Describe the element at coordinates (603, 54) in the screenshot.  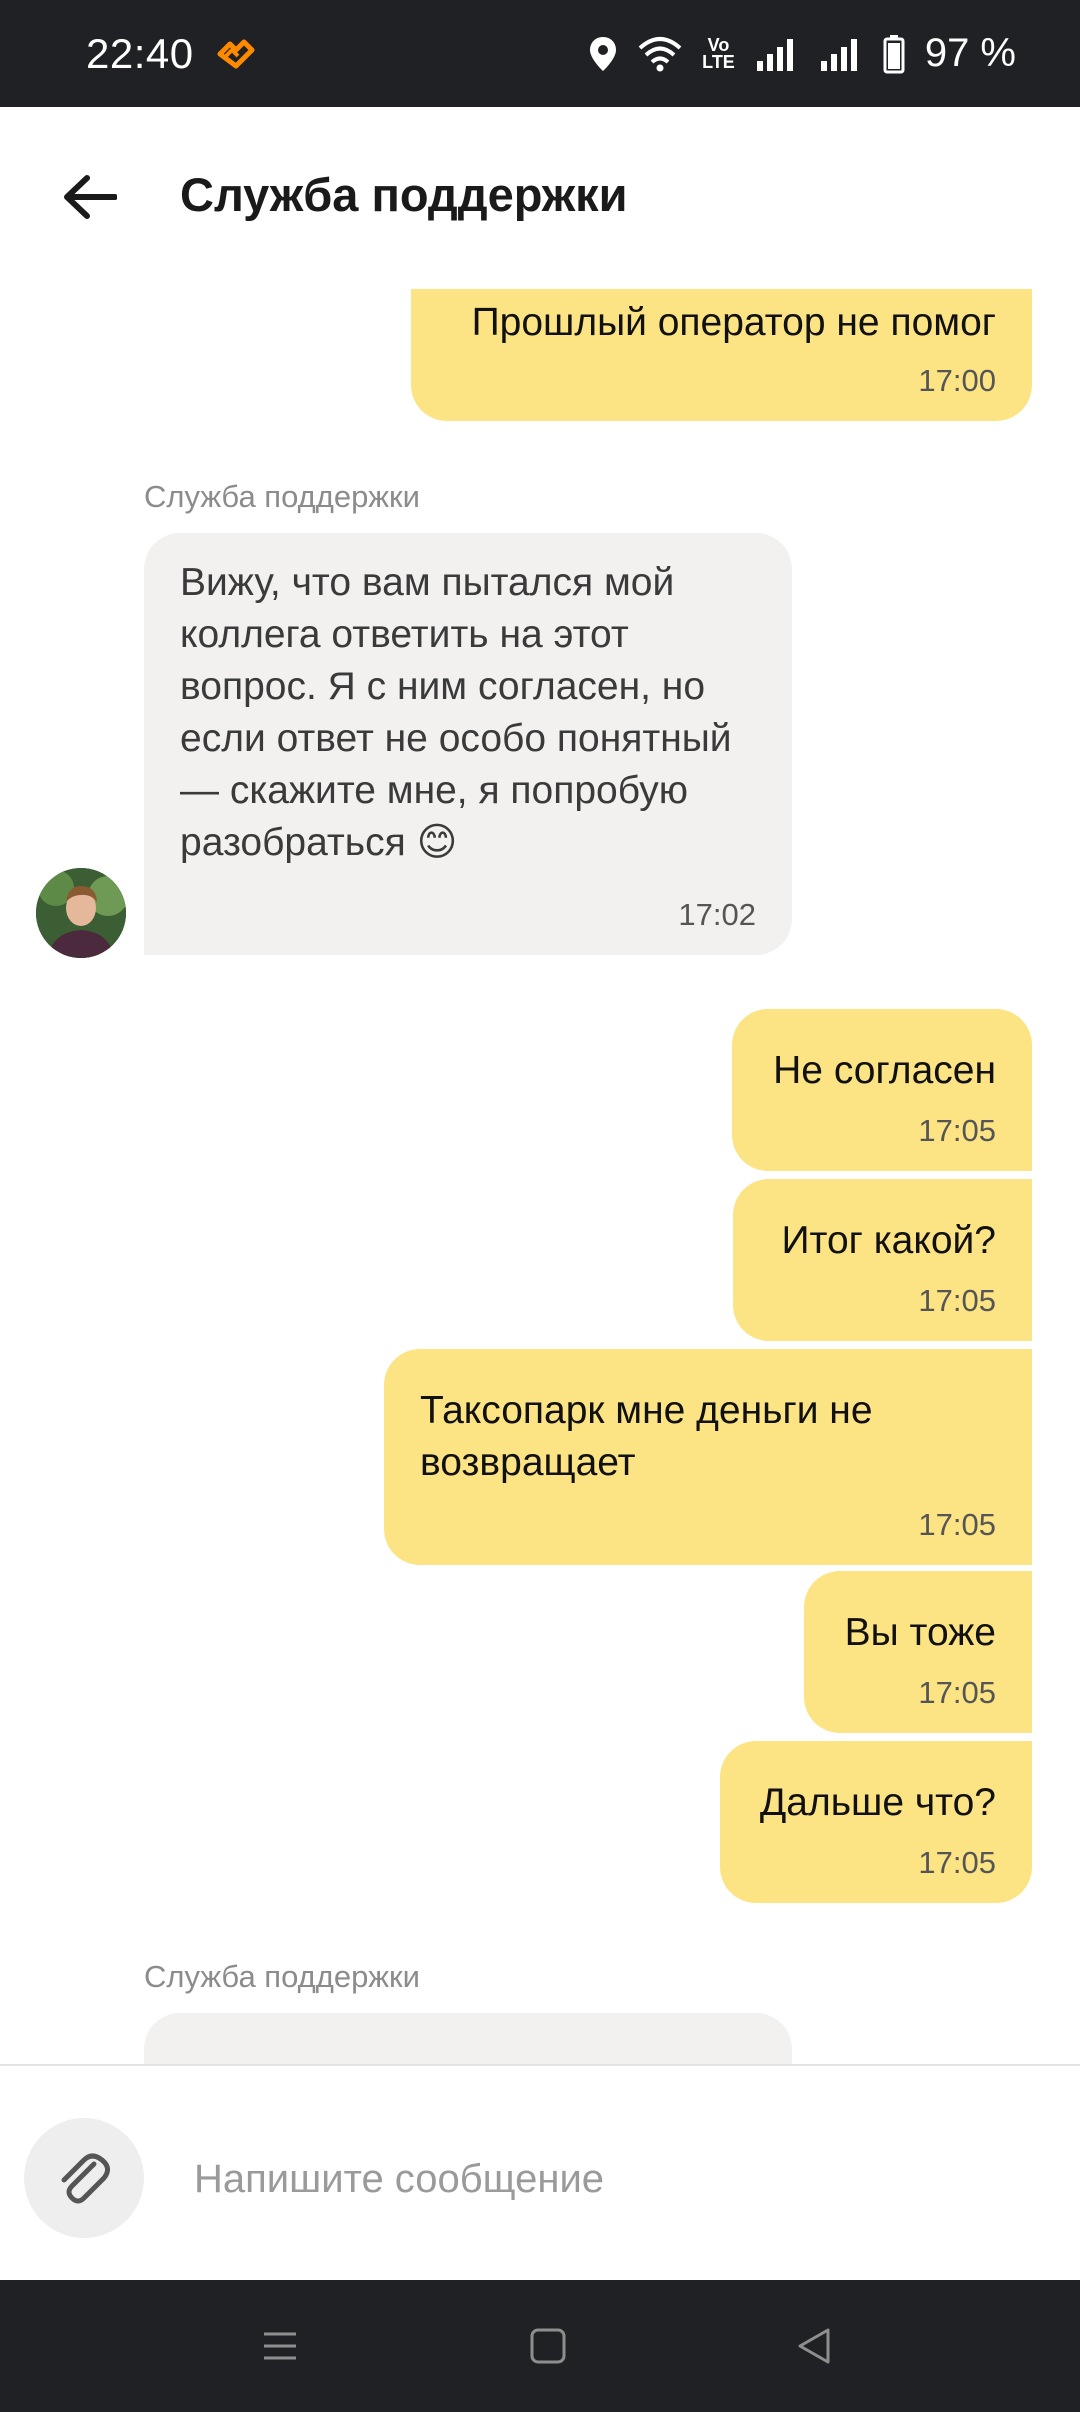
I see `location-icon` at that location.